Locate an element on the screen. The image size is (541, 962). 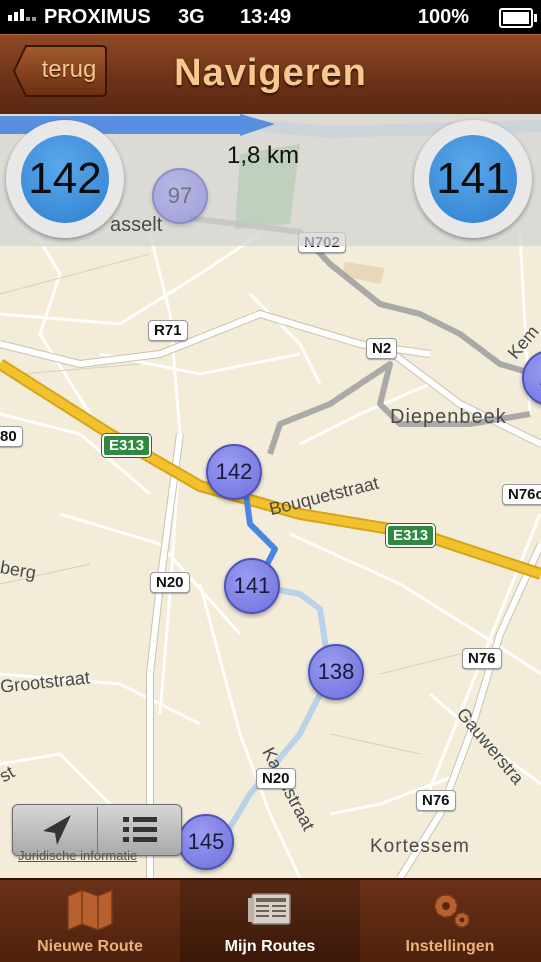
road-shield-n2: N2 is located at coordinates (382, 348).